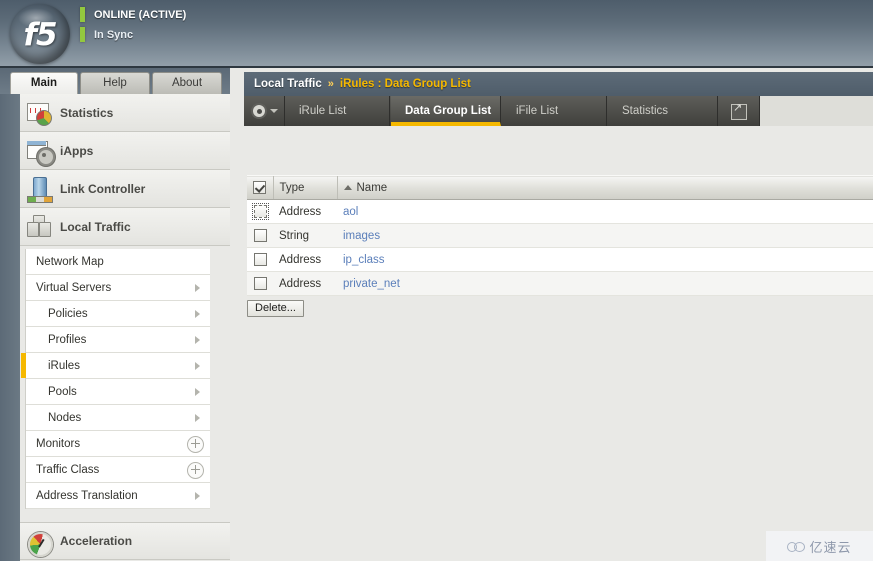 The height and width of the screenshot is (561, 873). I want to click on sidebar-item-link-controller: Link Controller, so click(125, 189).